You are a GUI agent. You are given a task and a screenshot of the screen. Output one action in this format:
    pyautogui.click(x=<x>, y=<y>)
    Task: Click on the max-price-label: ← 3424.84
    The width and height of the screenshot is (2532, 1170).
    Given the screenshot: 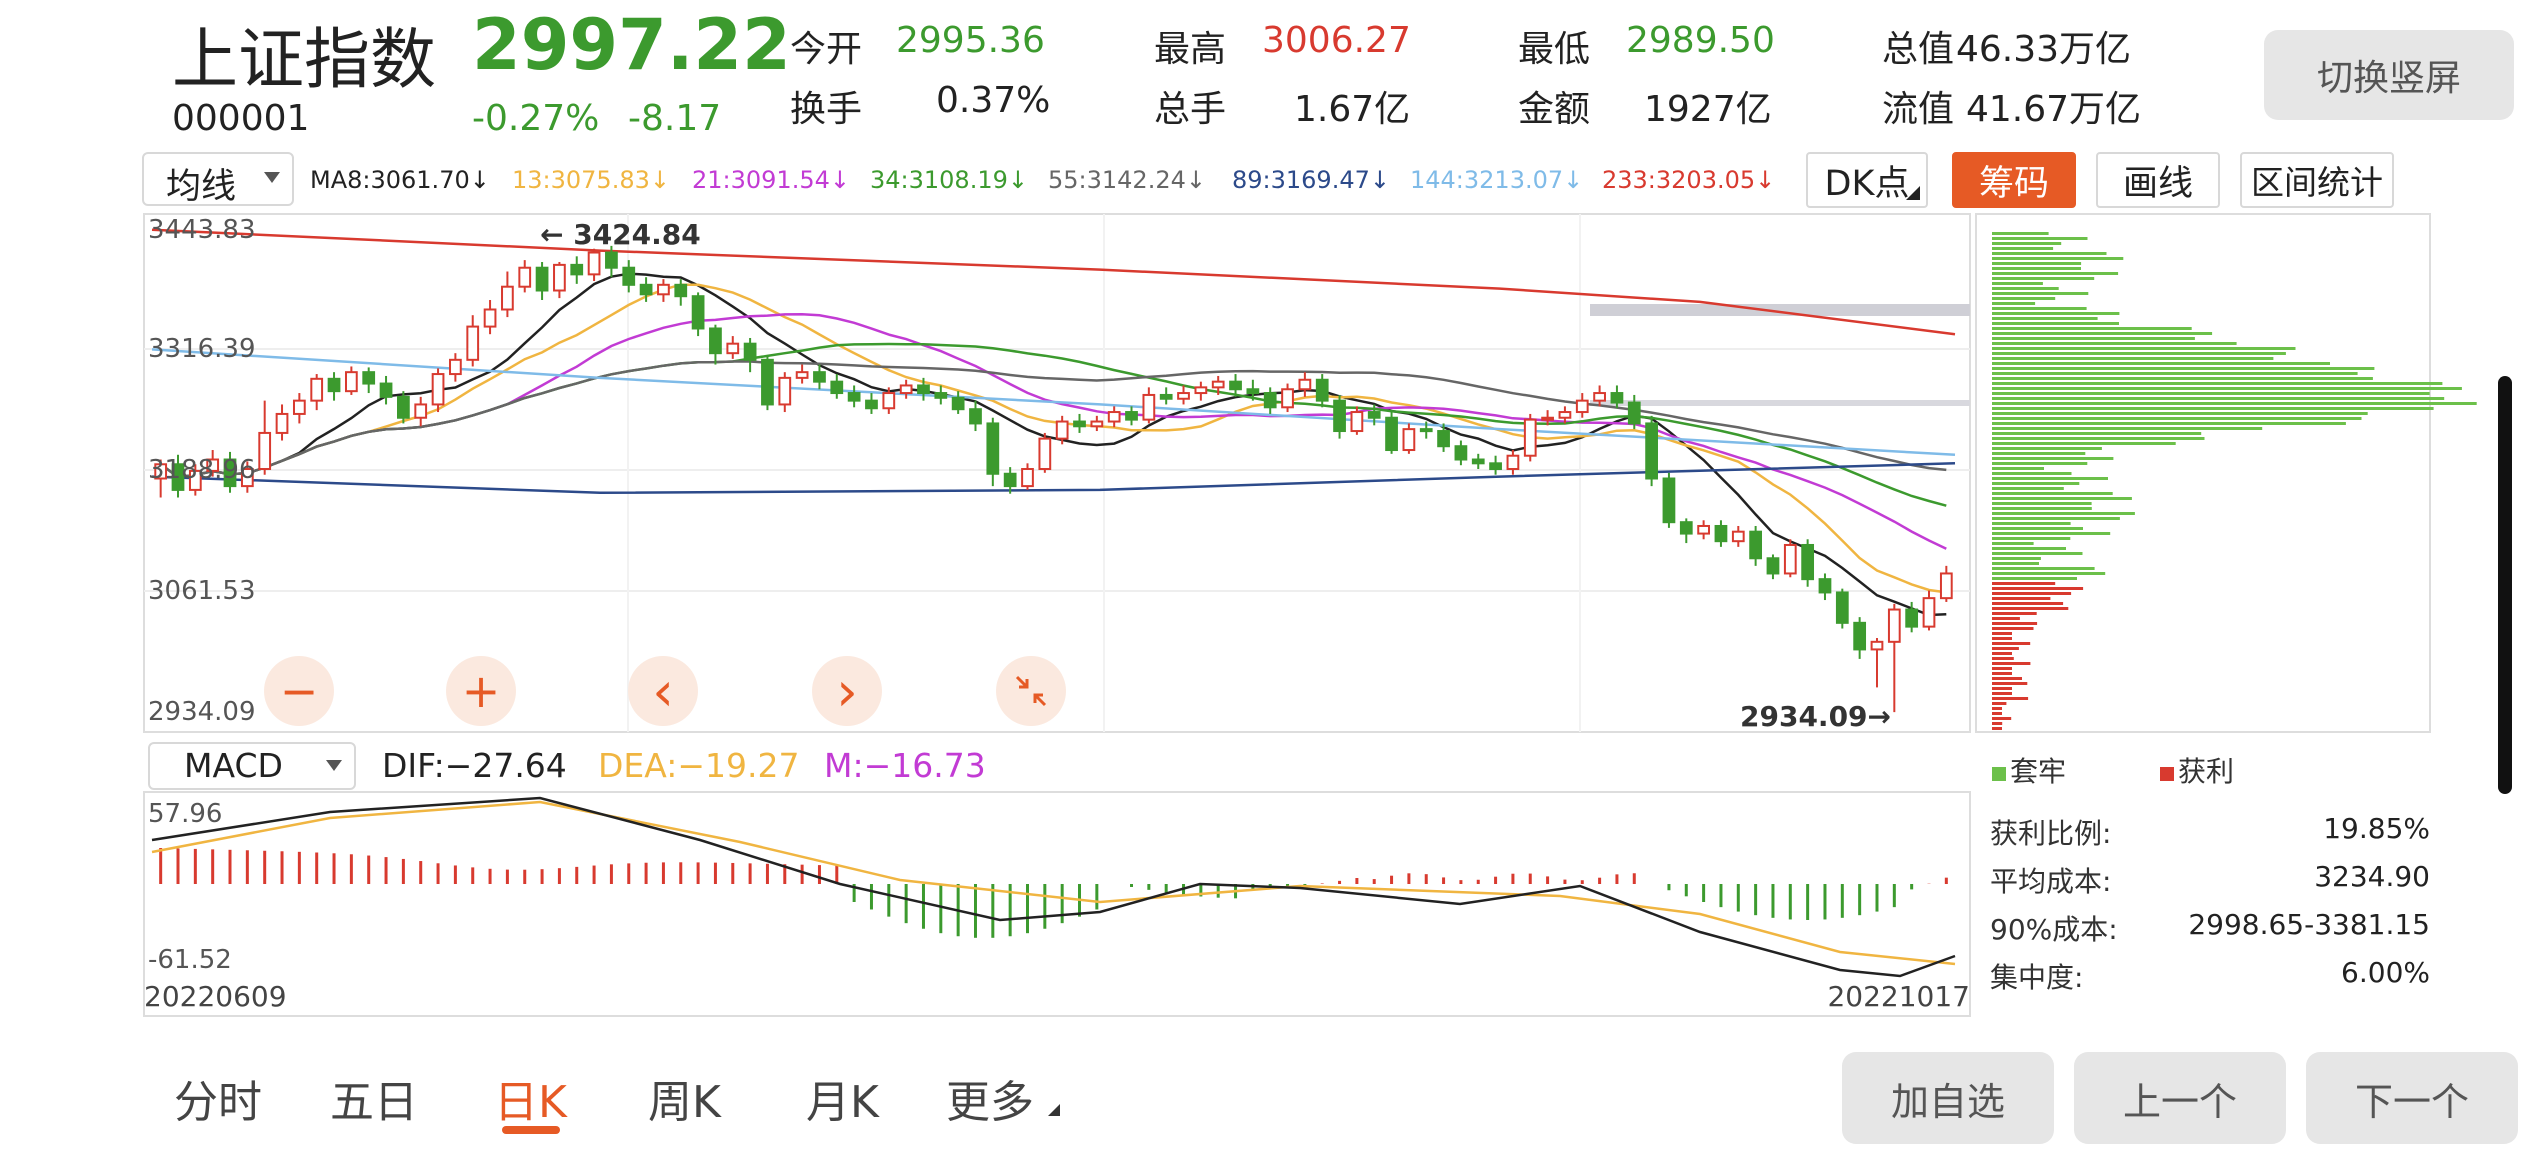 What is the action you would take?
    pyautogui.click(x=620, y=234)
    